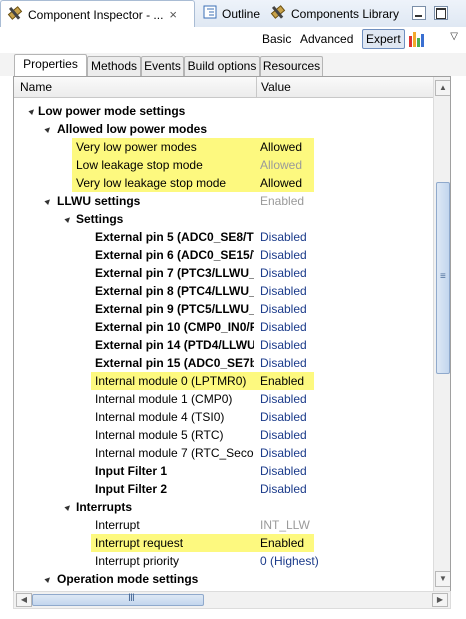  Describe the element at coordinates (151, 183) in the screenshot. I see `property-name: Very low leakage stop mode` at that location.